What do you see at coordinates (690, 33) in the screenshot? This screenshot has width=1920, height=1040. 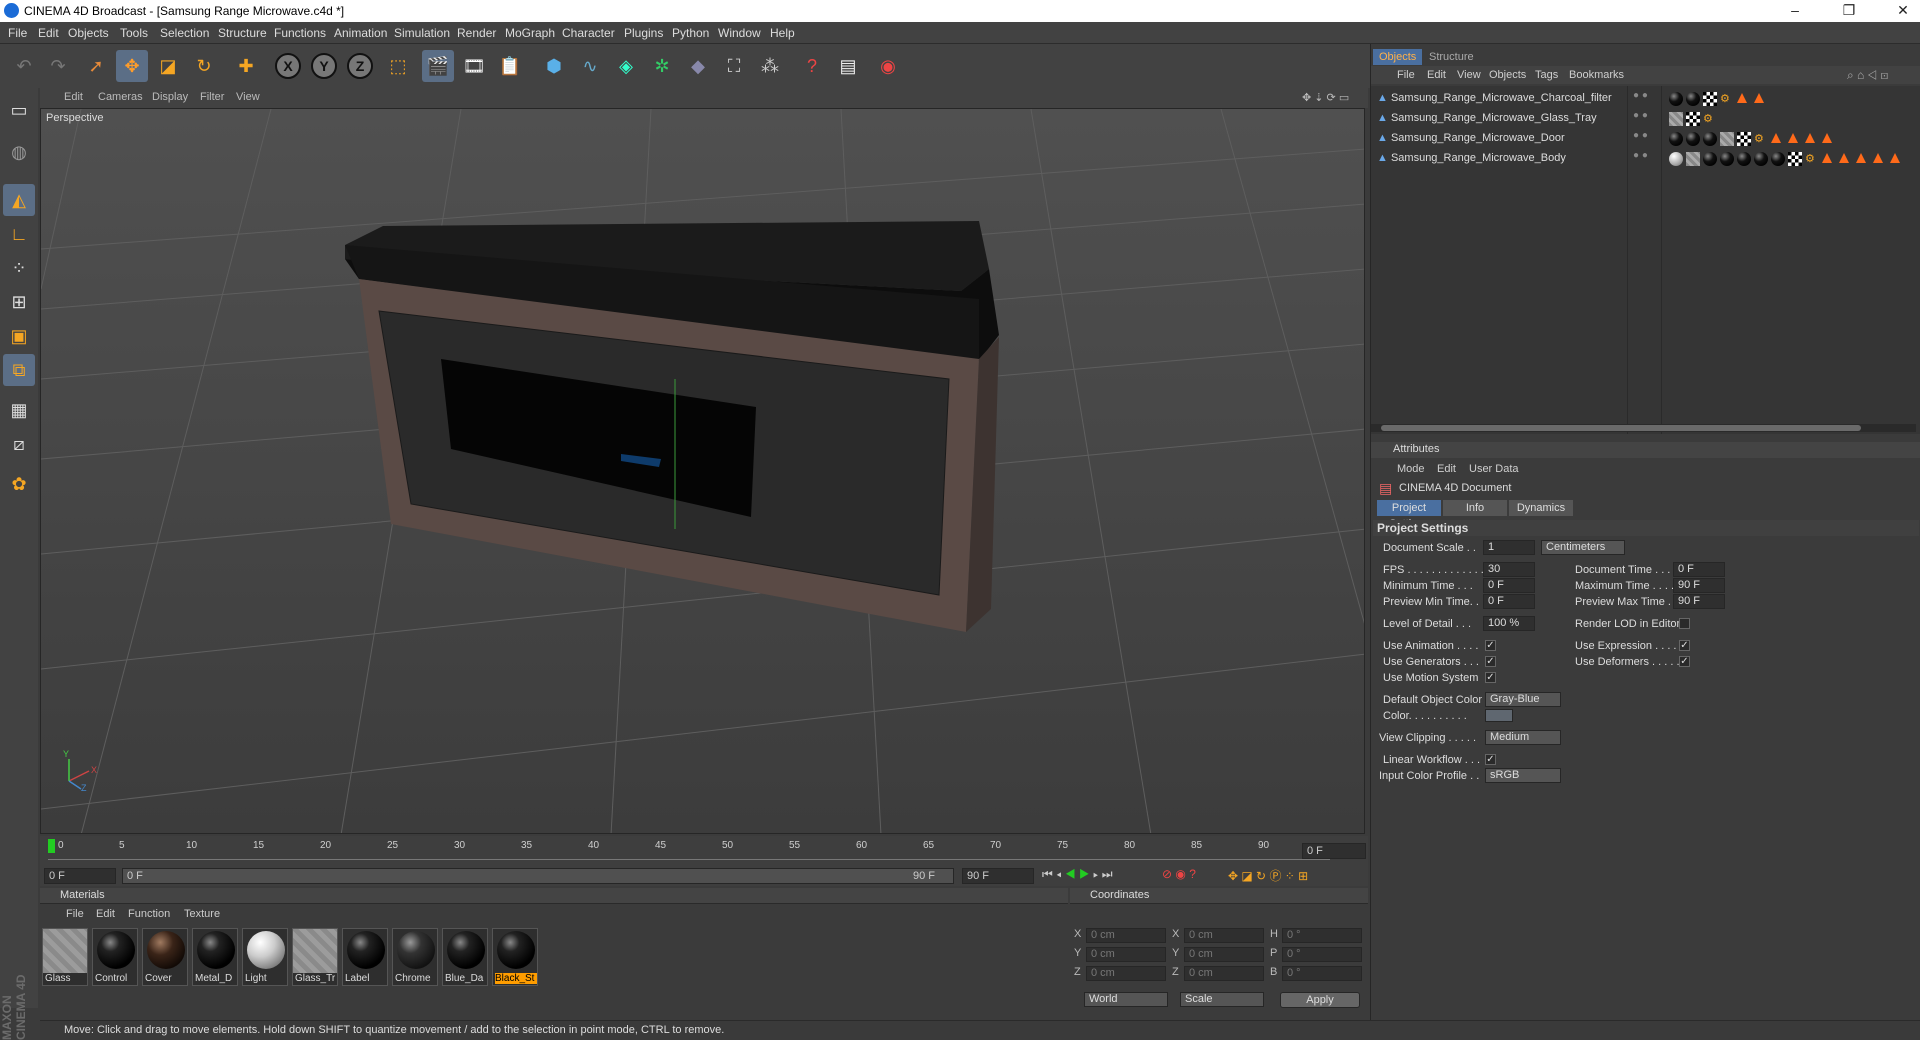 I see `menu-python: Python` at bounding box center [690, 33].